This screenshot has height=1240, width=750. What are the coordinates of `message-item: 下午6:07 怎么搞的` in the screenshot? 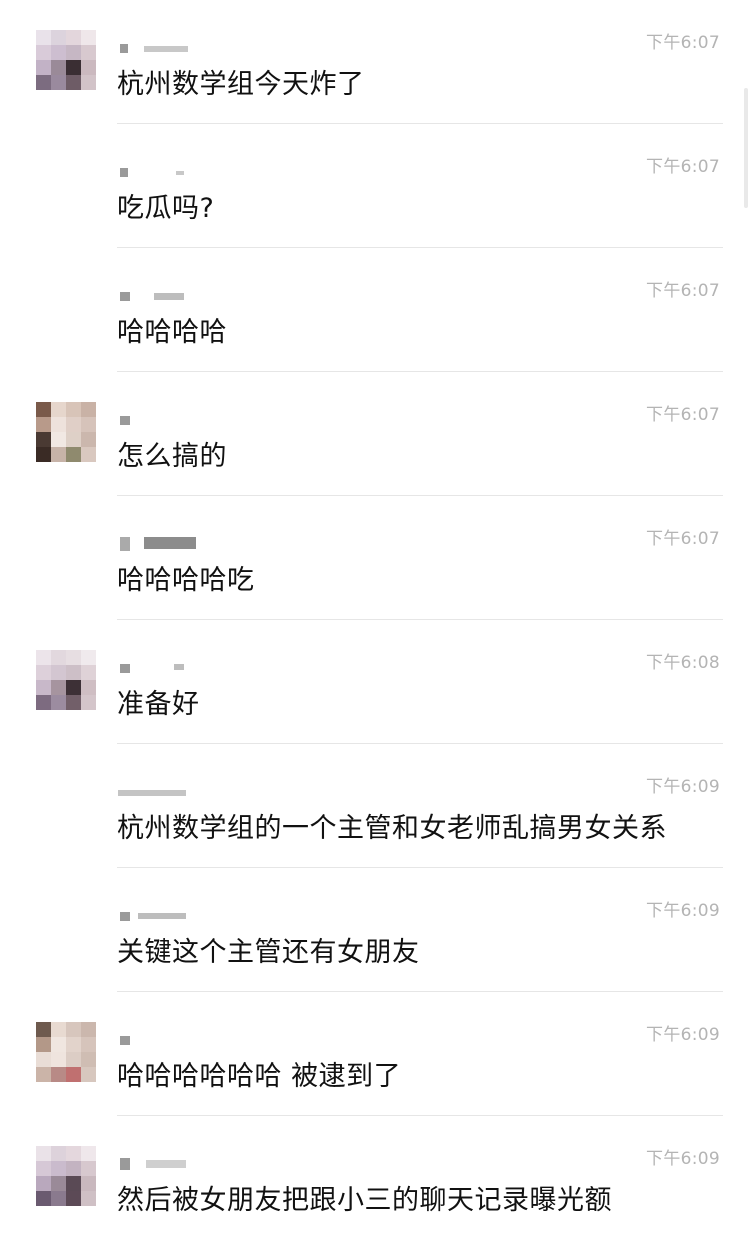 It's located at (375, 434).